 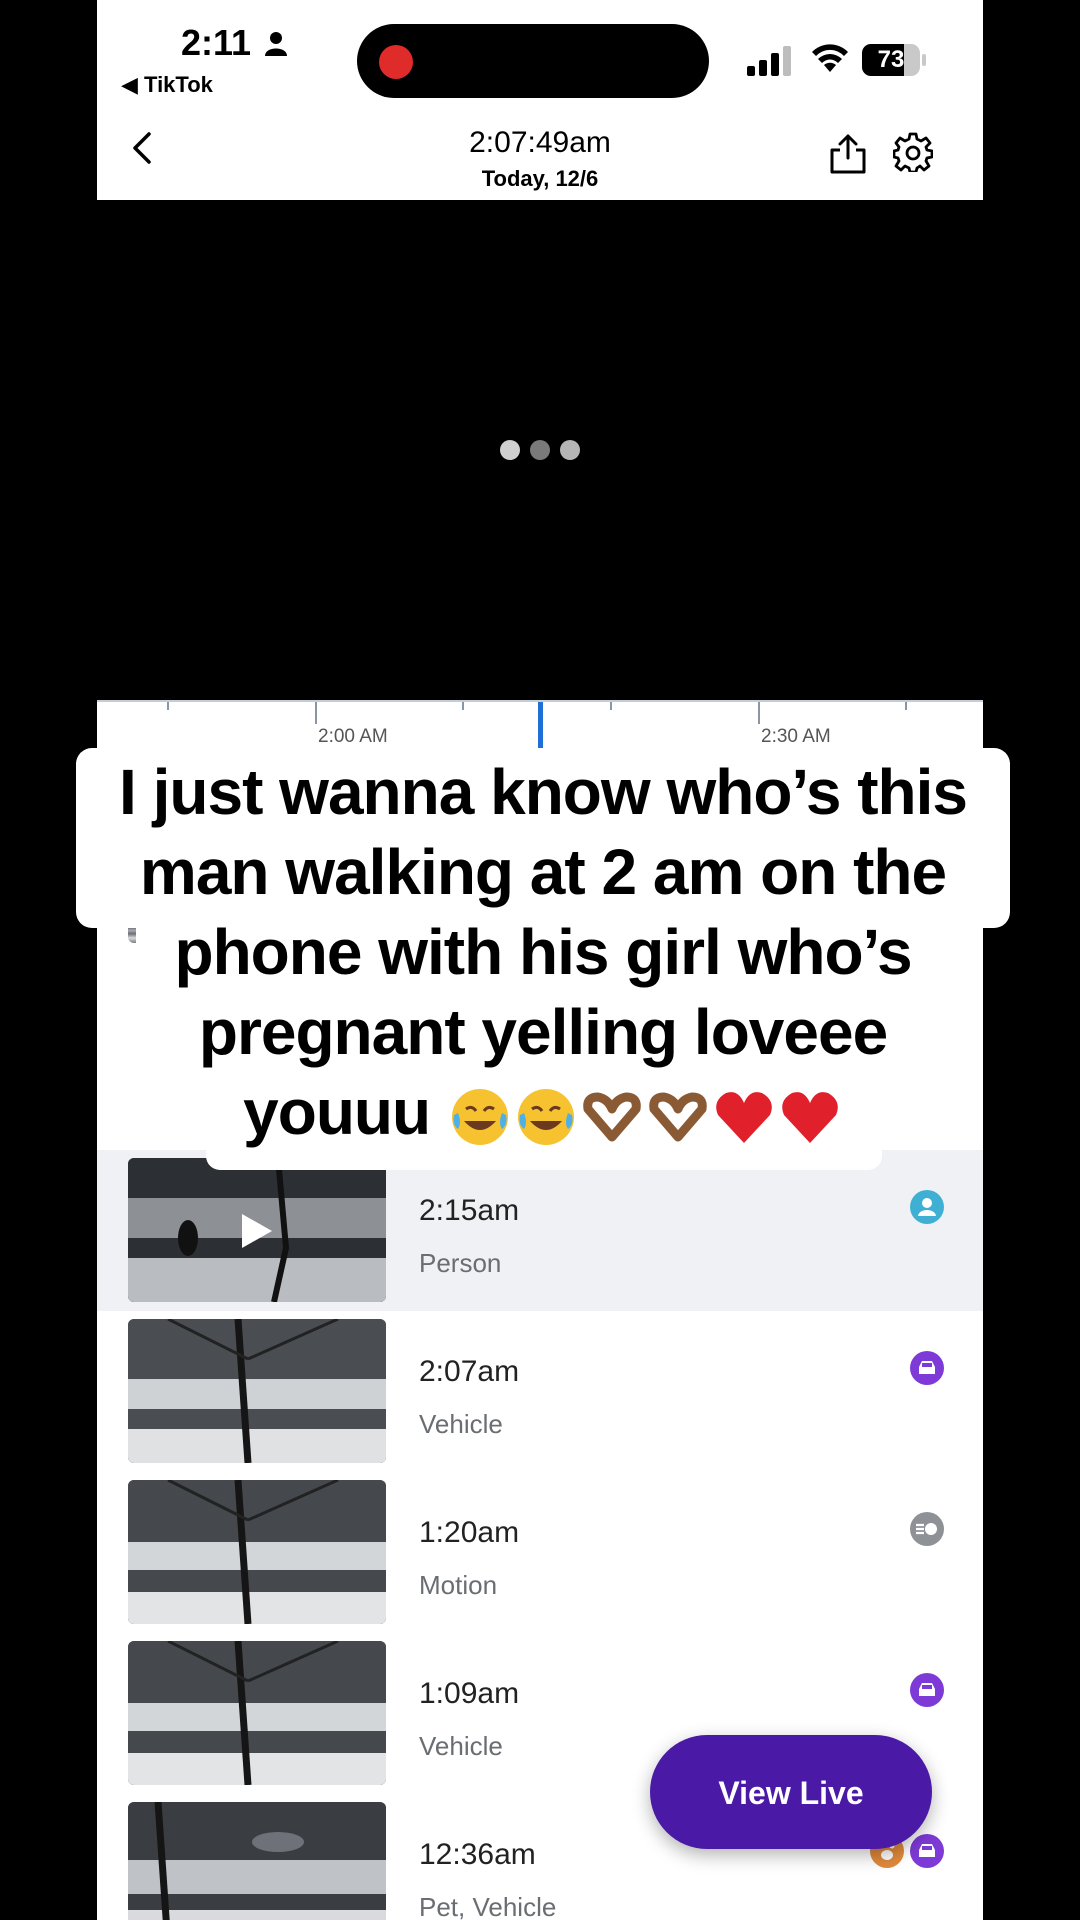 I want to click on status-time: 2:11, so click(x=216, y=42).